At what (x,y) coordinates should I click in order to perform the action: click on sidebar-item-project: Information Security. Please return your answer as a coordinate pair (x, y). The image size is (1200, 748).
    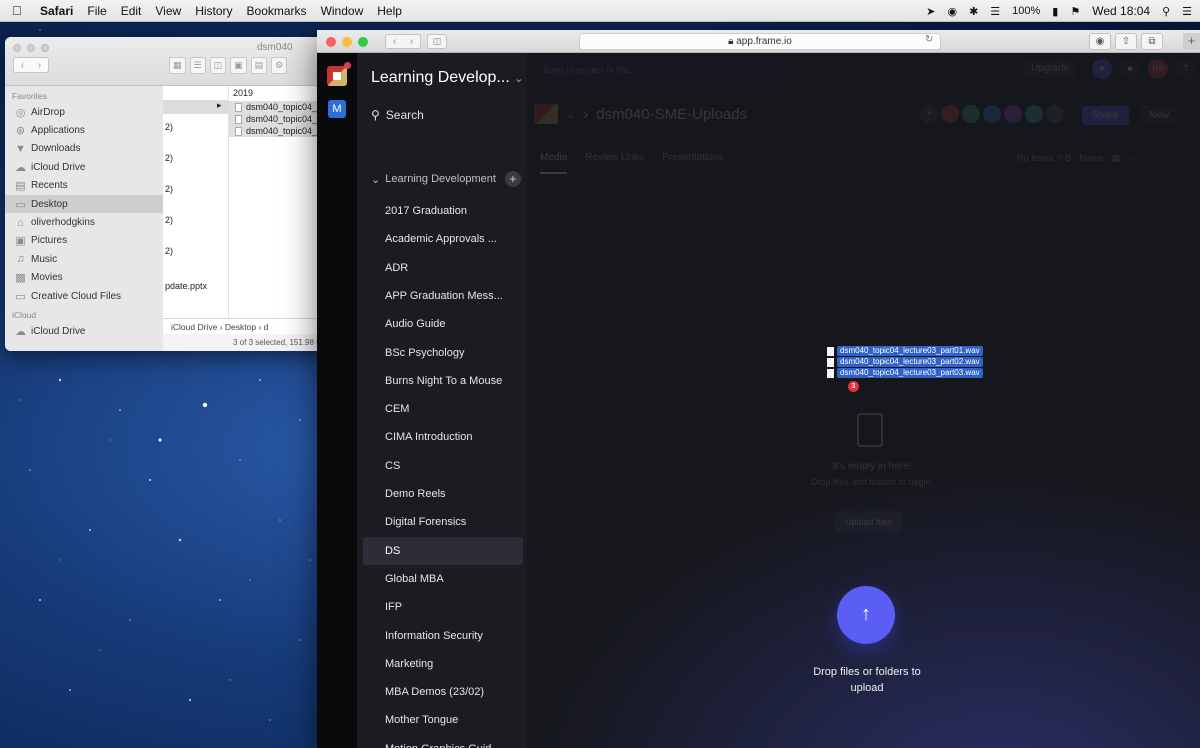
    Looking at the image, I should click on (443, 636).